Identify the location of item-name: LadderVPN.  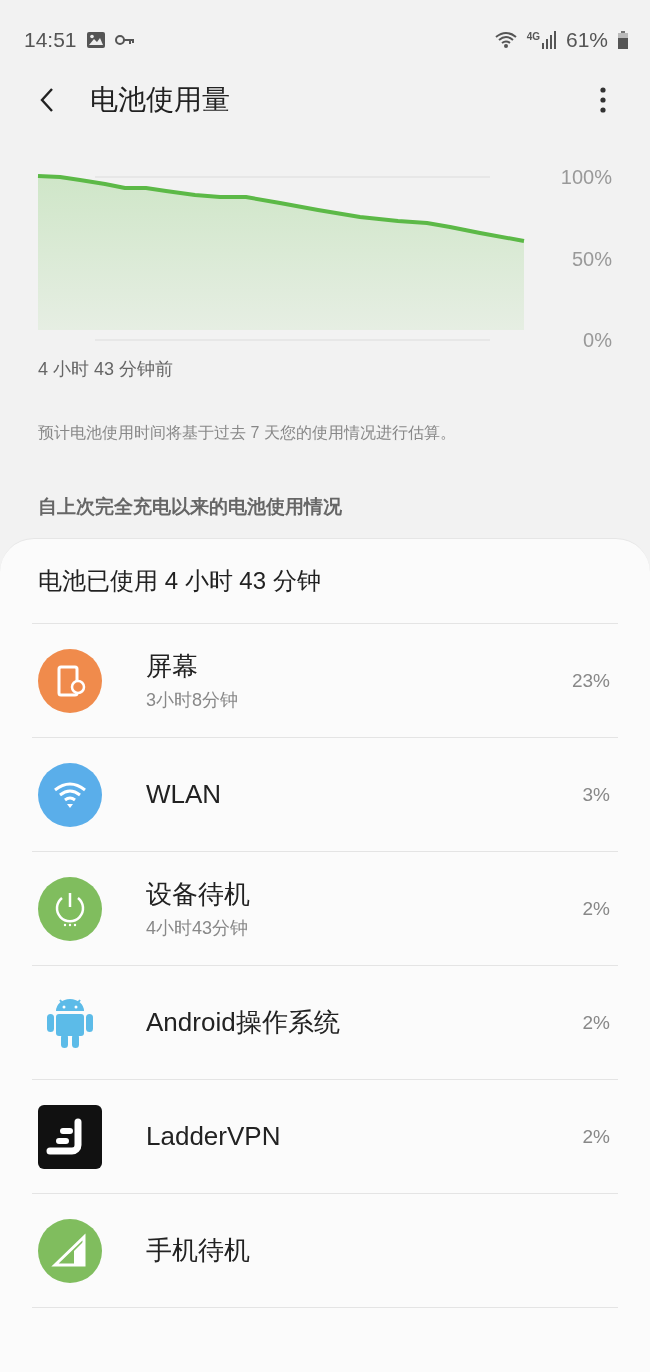
(214, 1136).